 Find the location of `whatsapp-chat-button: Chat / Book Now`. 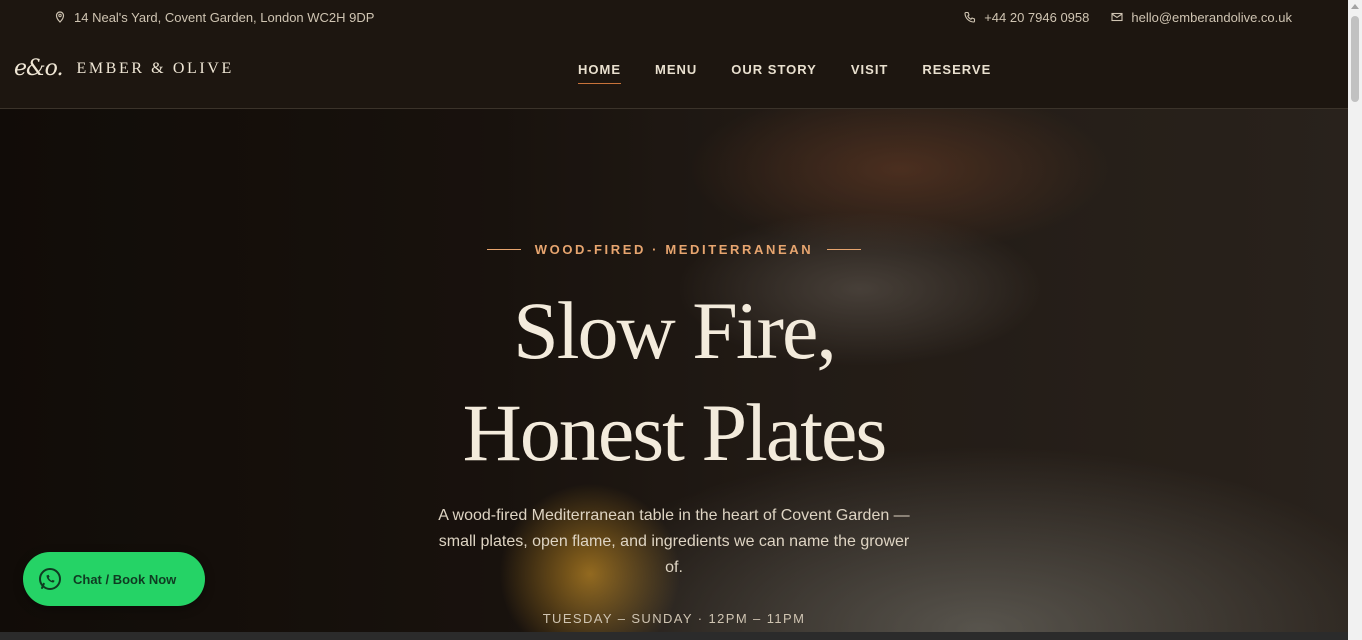

whatsapp-chat-button: Chat / Book Now is located at coordinates (114, 579).